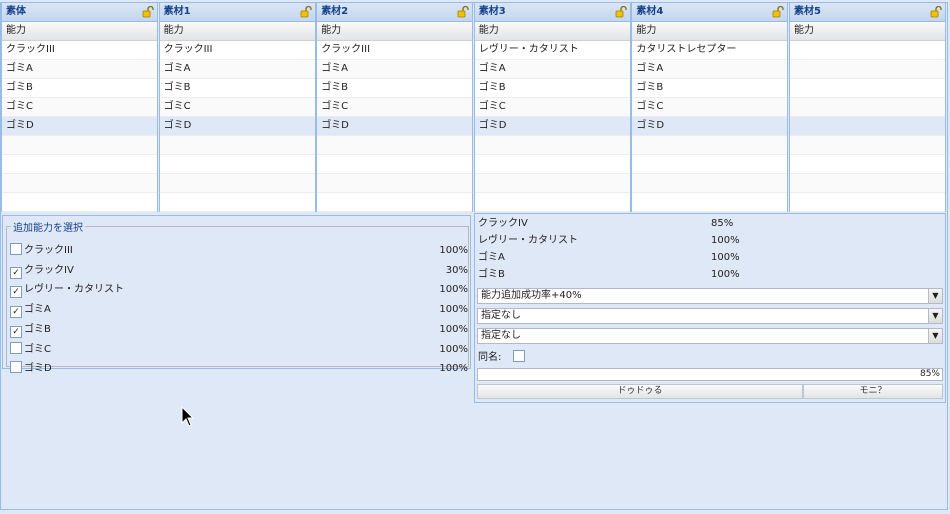 The image size is (950, 514). I want to click on result-label: ゴミA, so click(491, 257).